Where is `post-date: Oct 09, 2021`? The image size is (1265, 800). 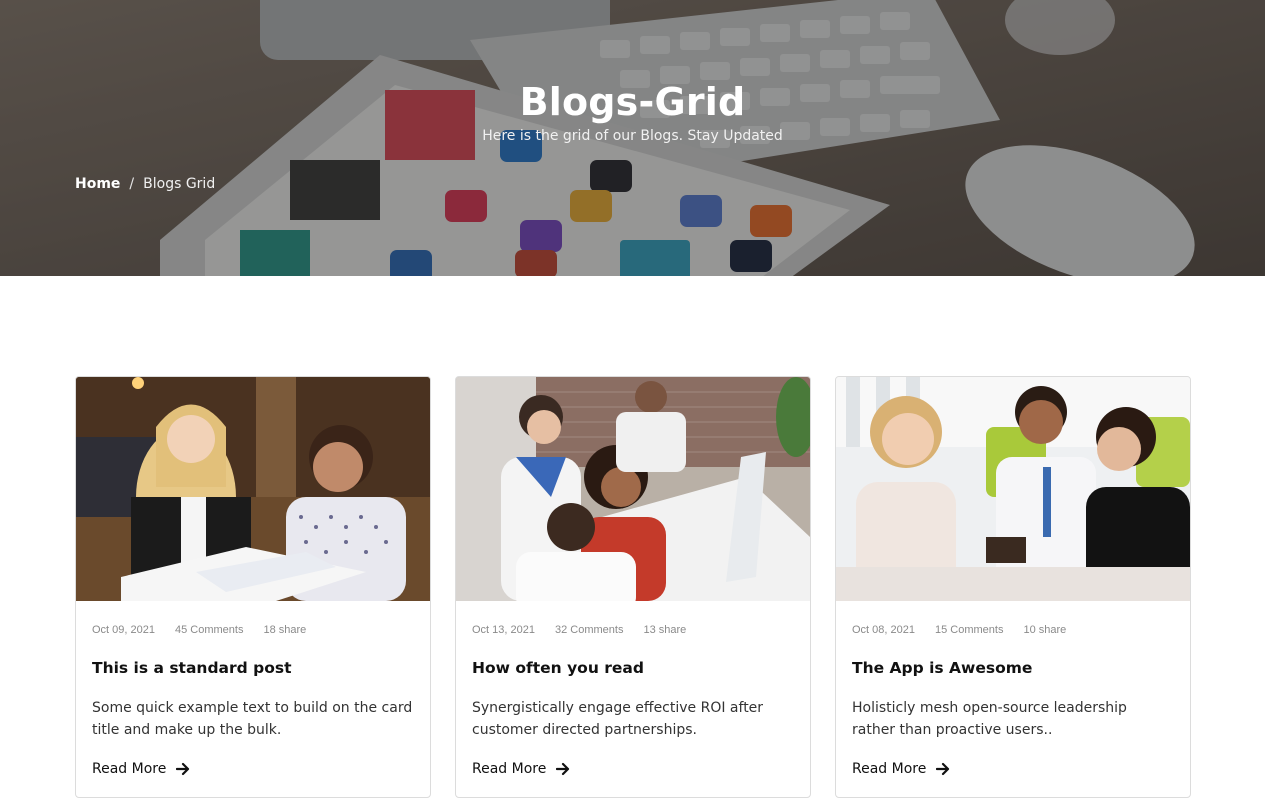 post-date: Oct 09, 2021 is located at coordinates (123, 630).